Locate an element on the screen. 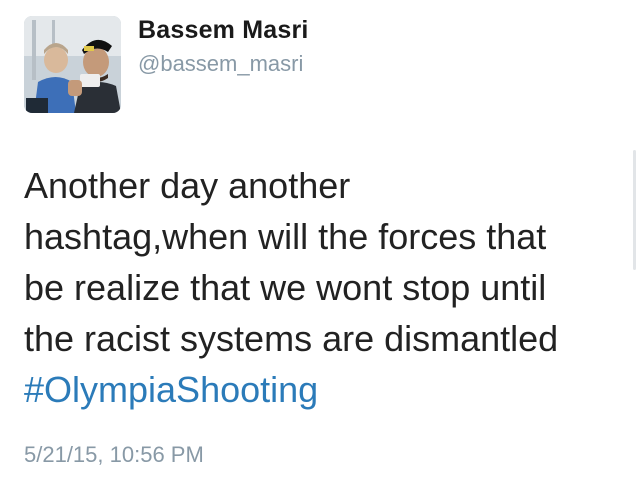  timestamp: 5/21/15, 10:56 PM is located at coordinates (114, 454).